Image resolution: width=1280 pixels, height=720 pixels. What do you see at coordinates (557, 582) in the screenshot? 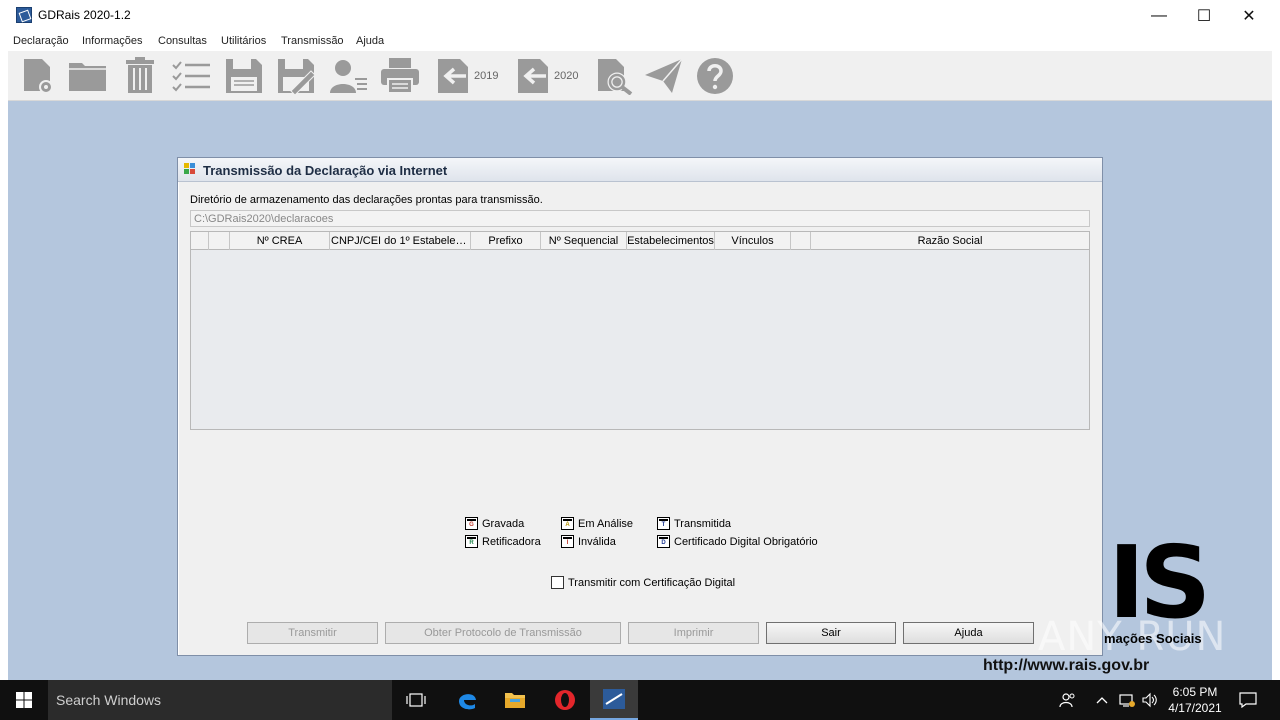
I see `checkbox-box` at bounding box center [557, 582].